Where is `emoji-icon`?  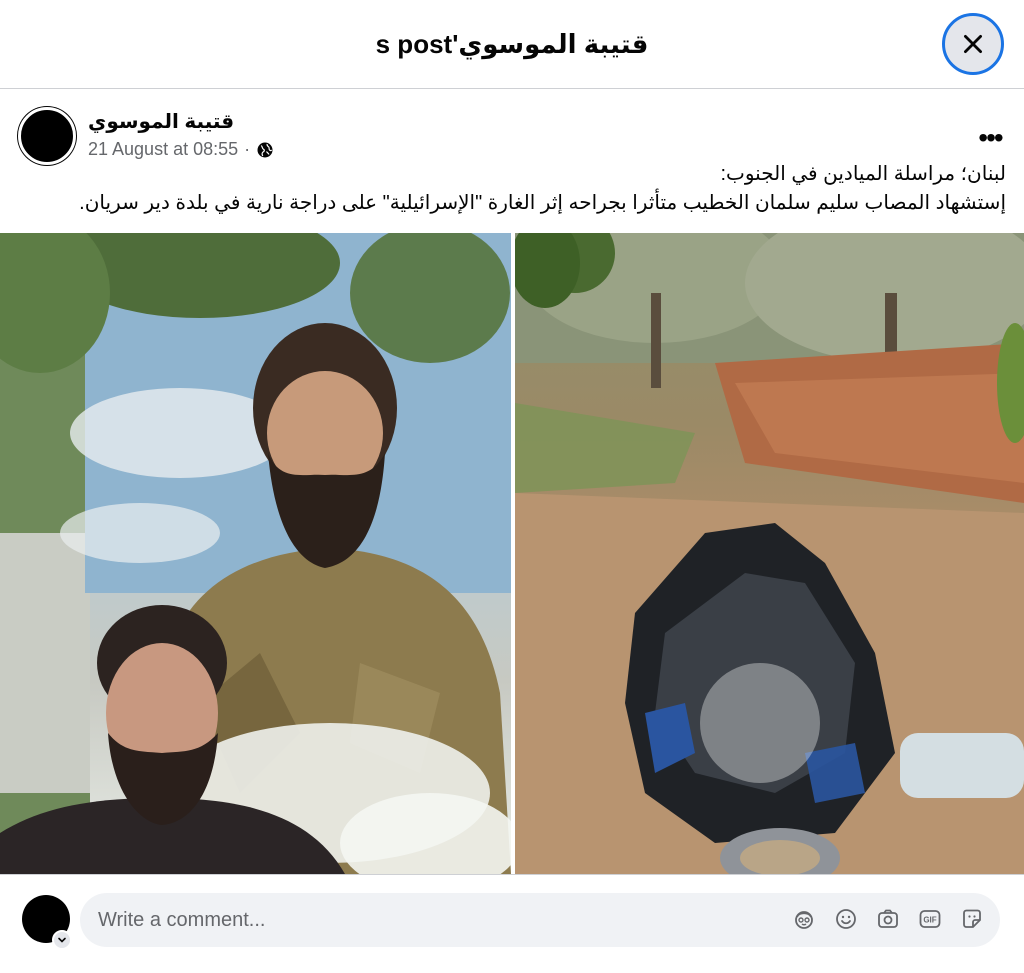 emoji-icon is located at coordinates (846, 919).